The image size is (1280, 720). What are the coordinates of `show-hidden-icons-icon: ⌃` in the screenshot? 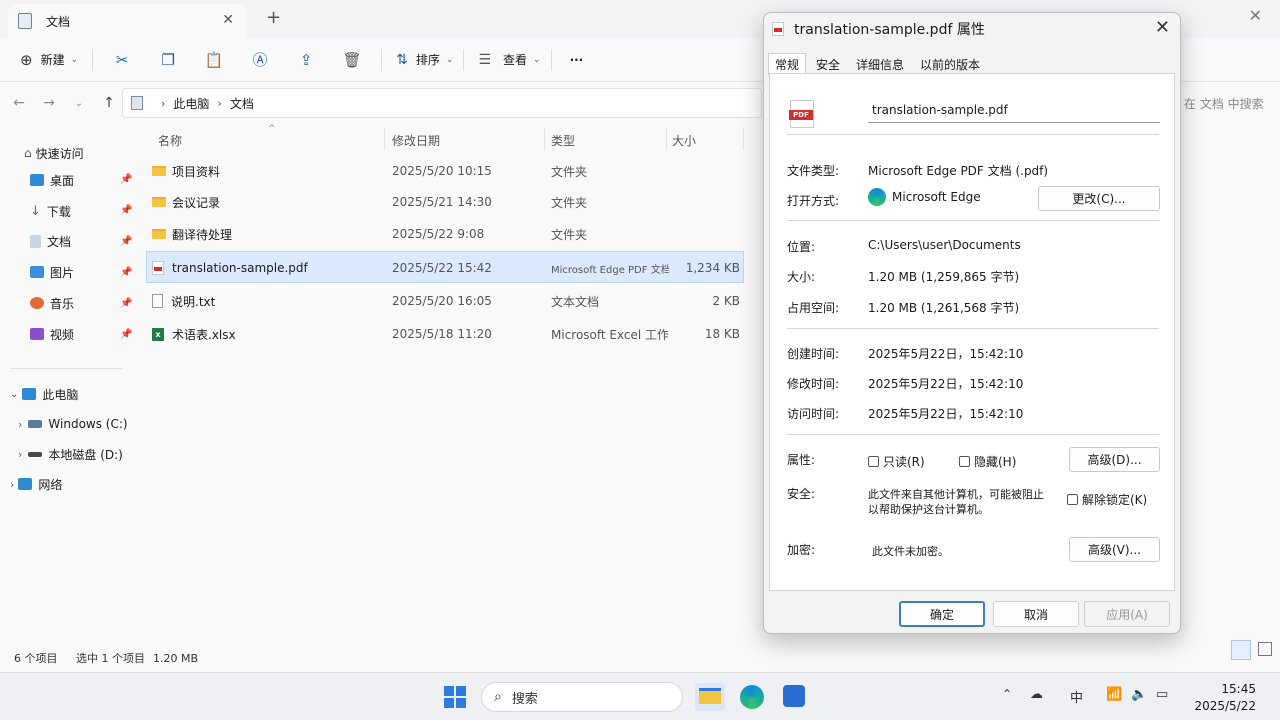 It's located at (1007, 694).